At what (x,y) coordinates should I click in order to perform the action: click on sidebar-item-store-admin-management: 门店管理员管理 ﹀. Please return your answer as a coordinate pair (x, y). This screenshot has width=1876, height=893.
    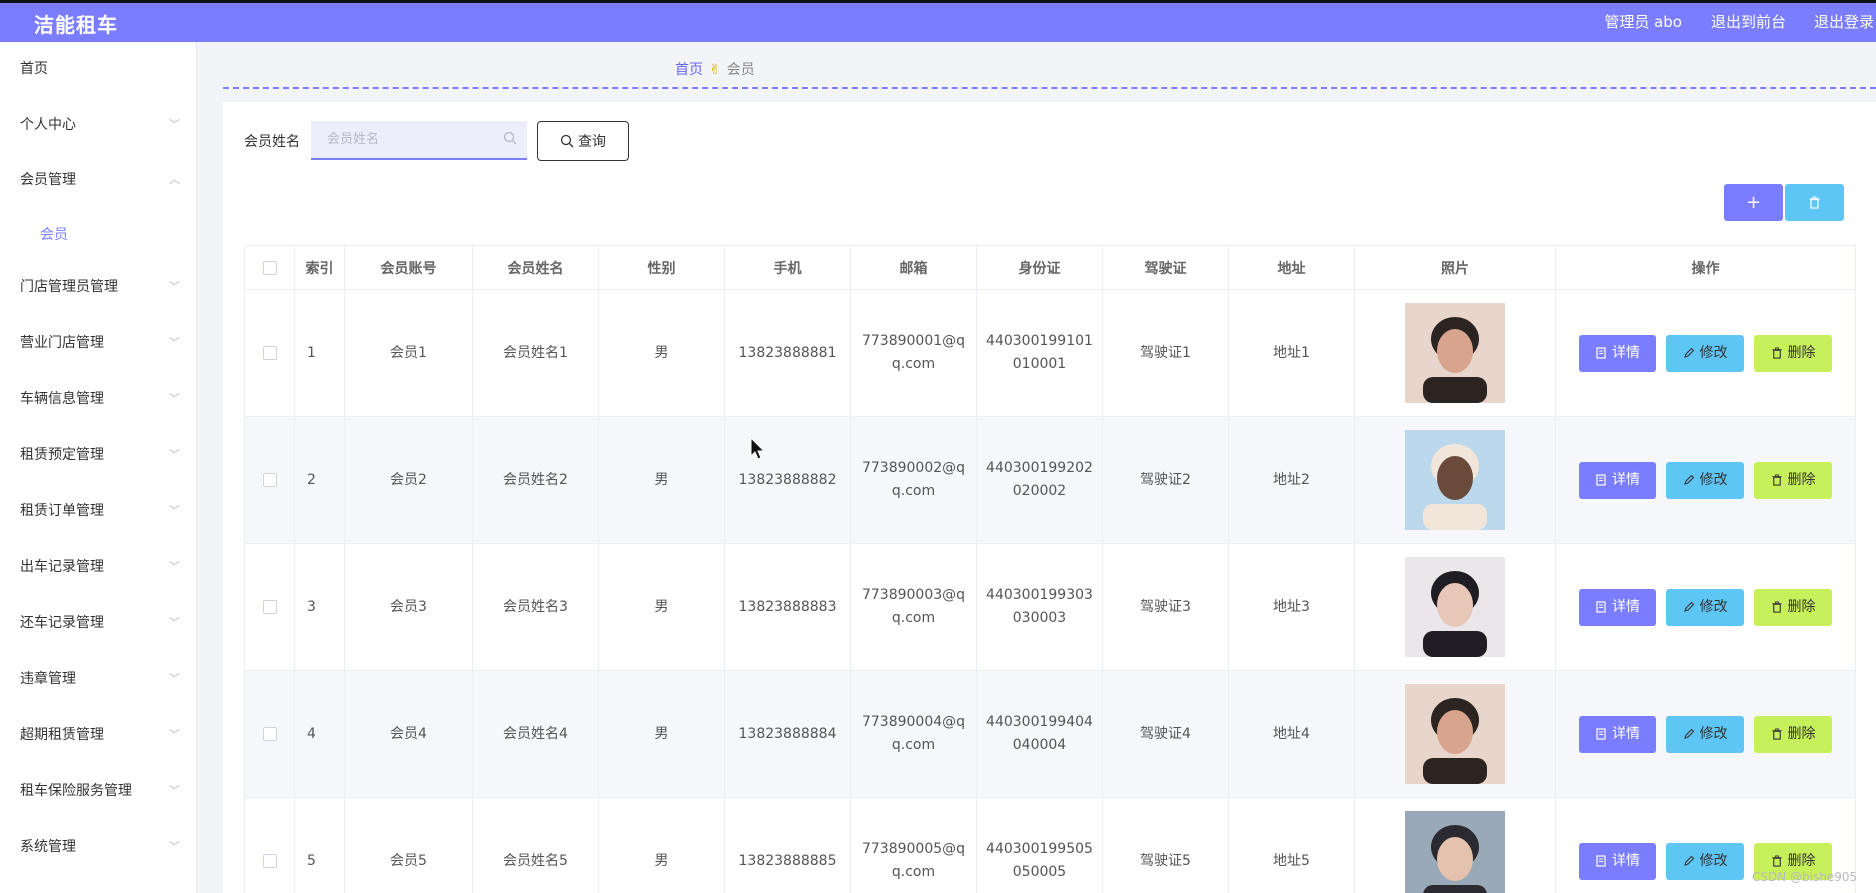
    Looking at the image, I should click on (100, 287).